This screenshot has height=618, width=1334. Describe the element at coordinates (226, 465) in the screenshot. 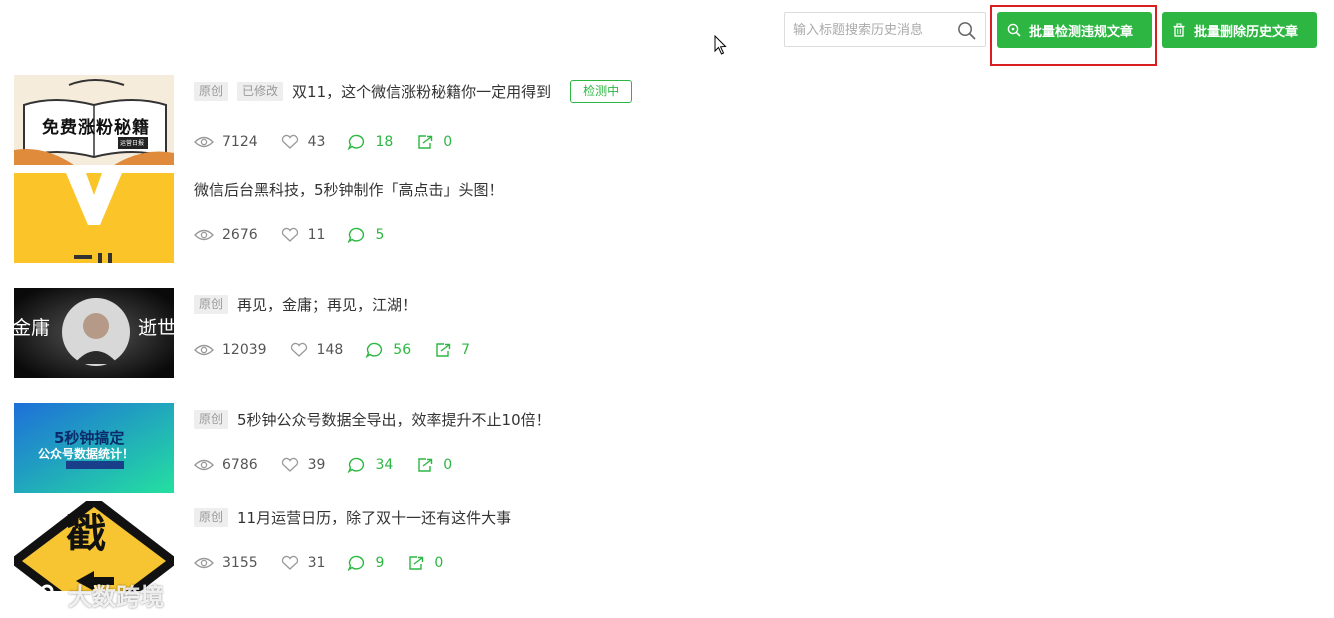

I see `views-stat: 6786` at that location.